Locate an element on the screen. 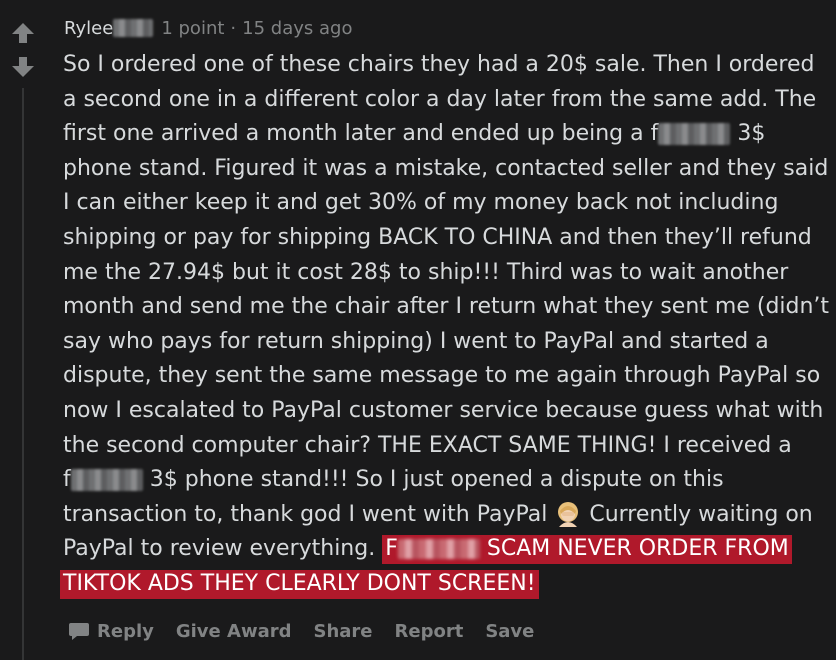  comment-text: PayPal to review everything. is located at coordinates (223, 549).